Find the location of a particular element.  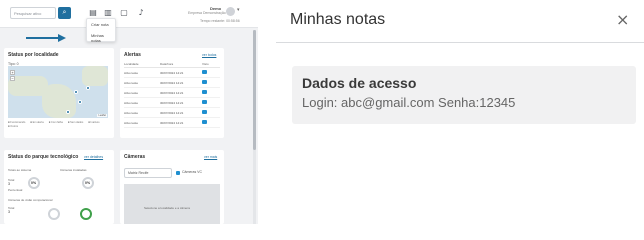

zoom-in-button: + is located at coordinates (12, 72).